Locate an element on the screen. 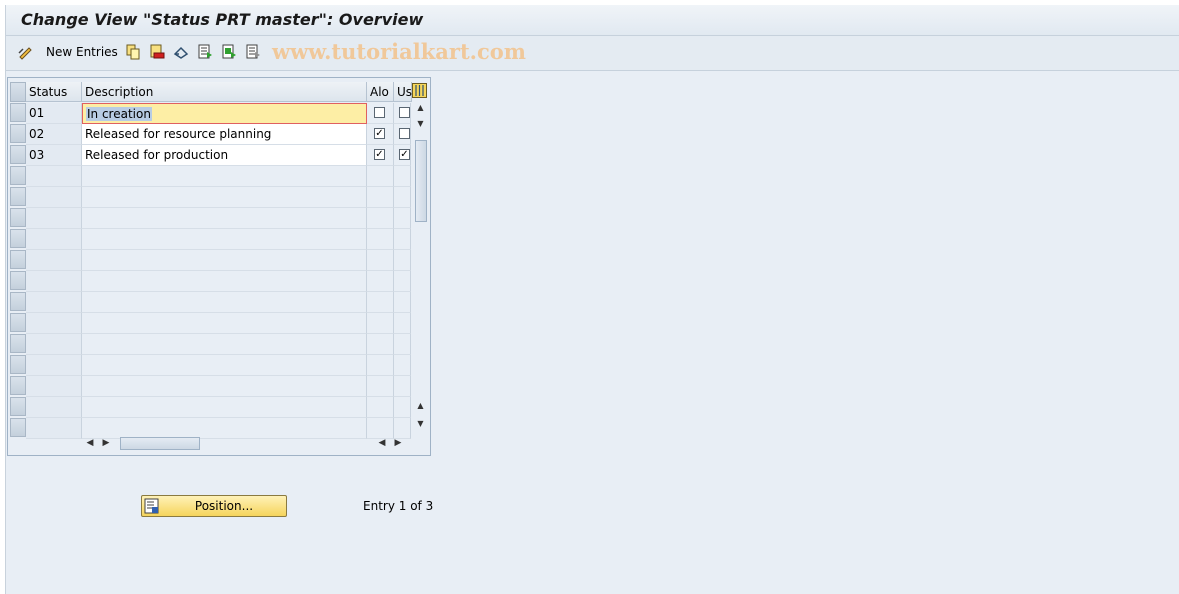  scroll-down-icon: ▼ is located at coordinates (420, 124).